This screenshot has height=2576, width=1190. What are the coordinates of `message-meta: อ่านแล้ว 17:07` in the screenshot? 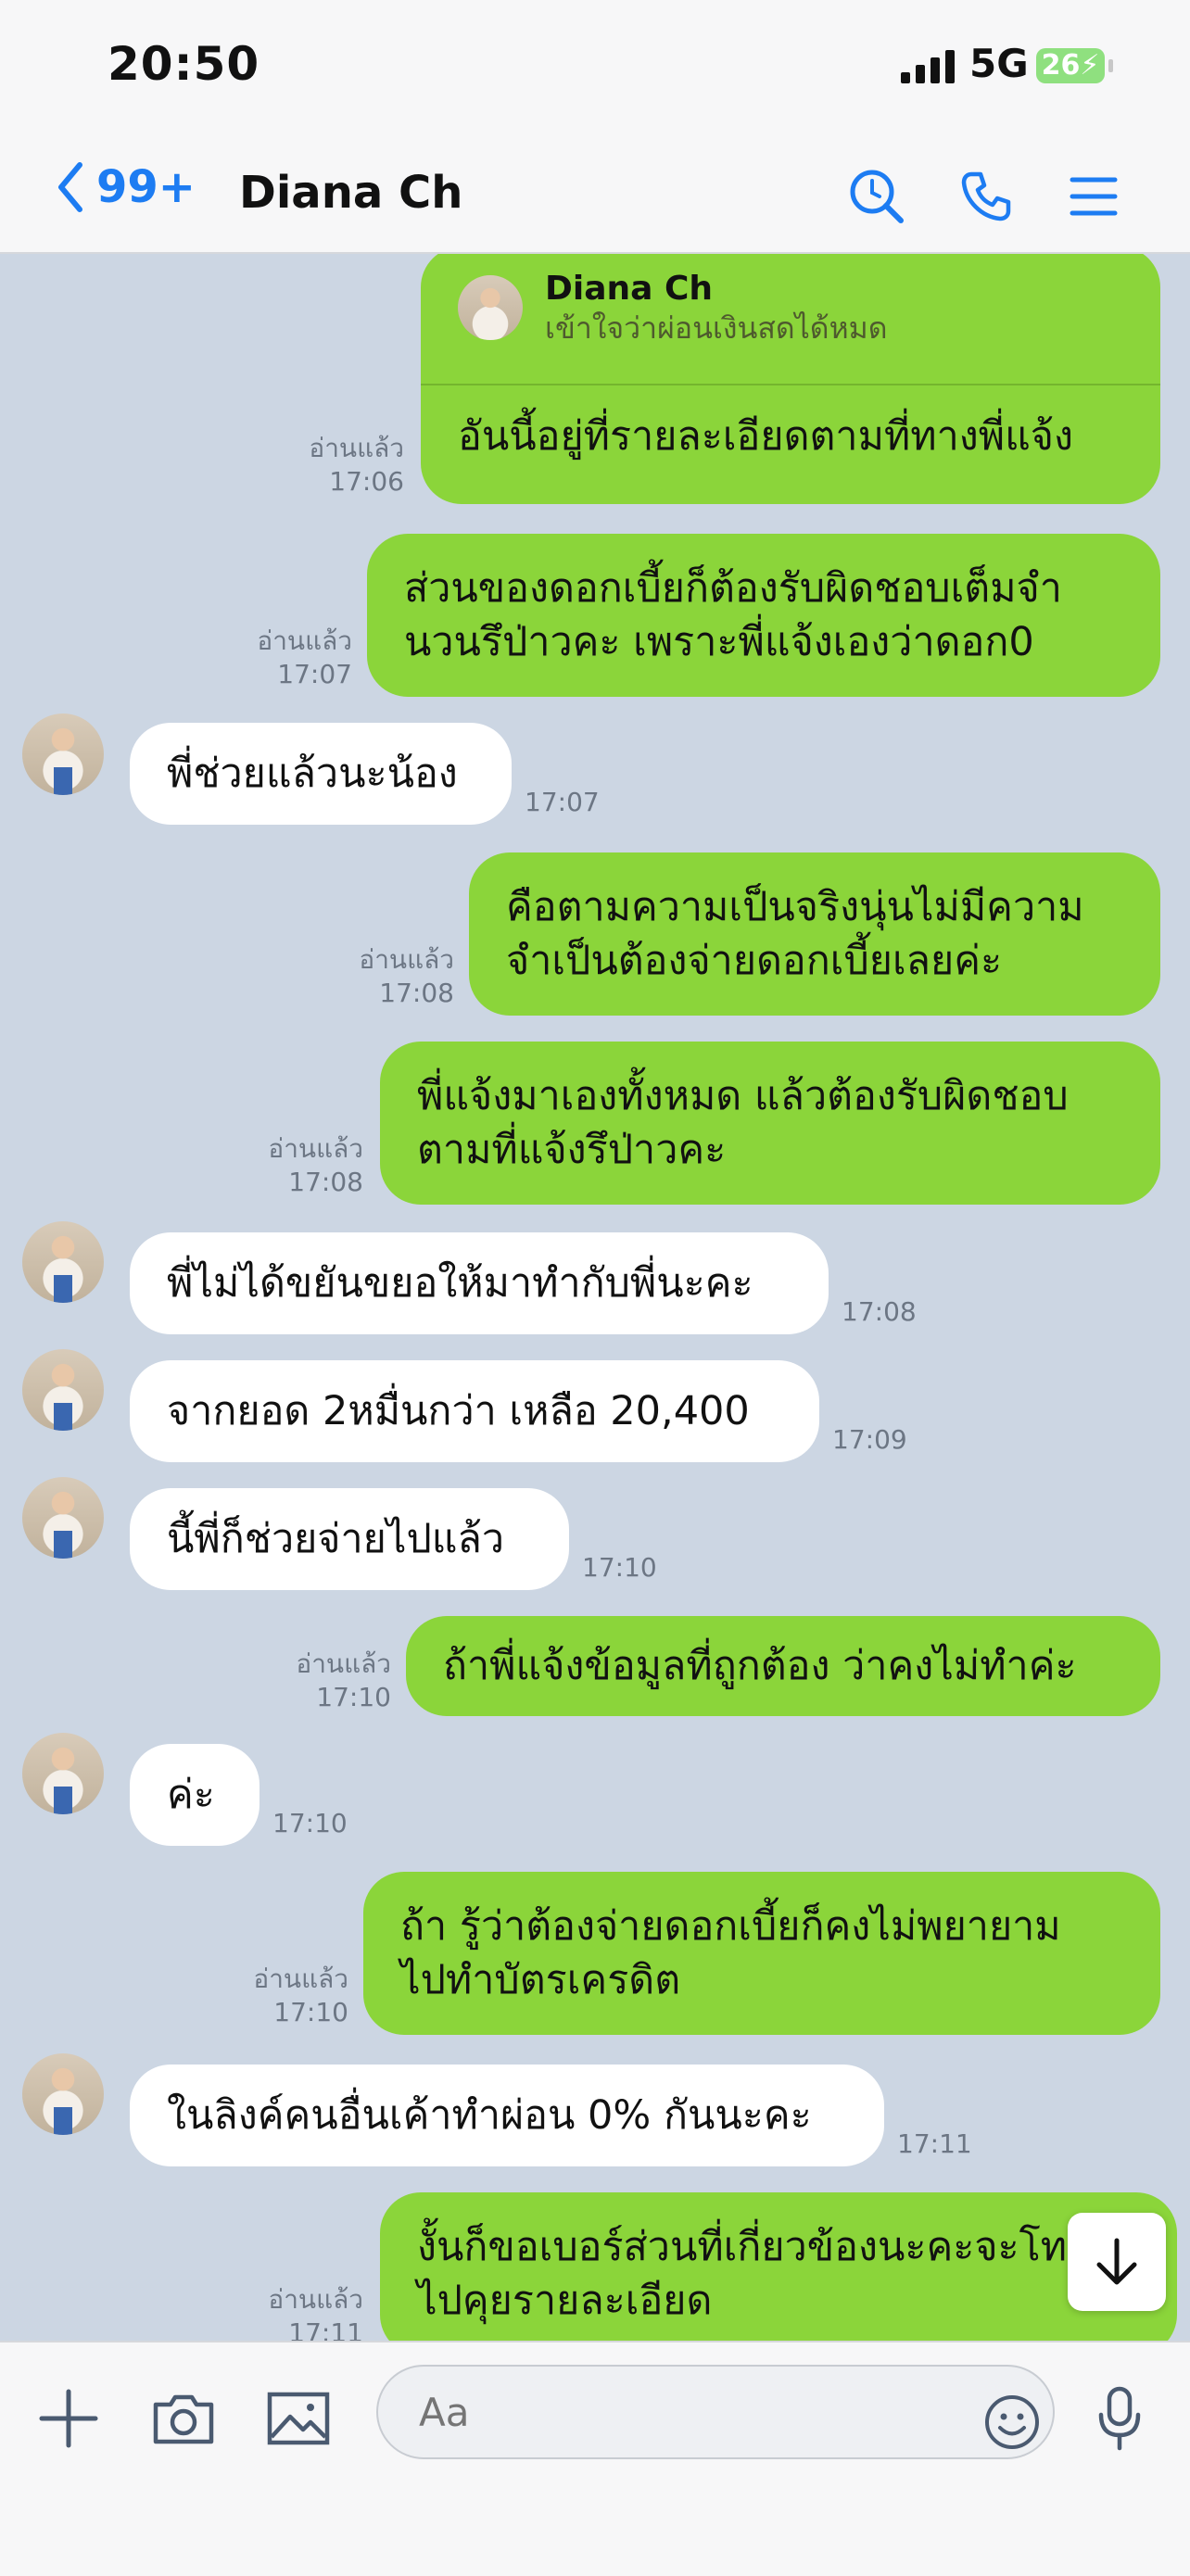 It's located at (289, 658).